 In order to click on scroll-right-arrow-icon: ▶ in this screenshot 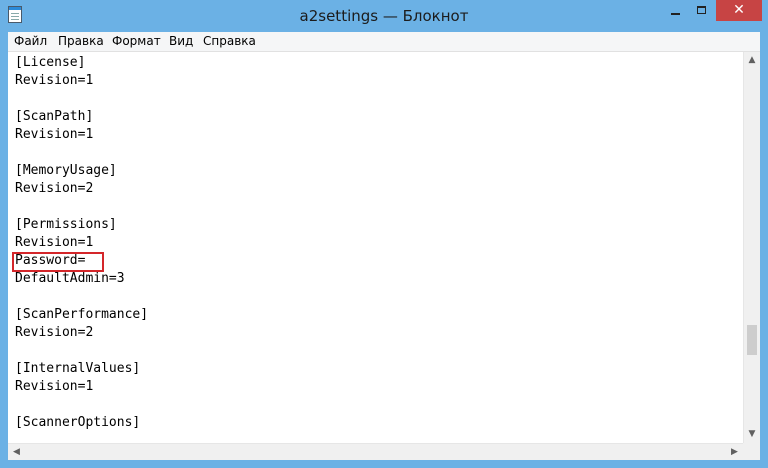, I will do `click(734, 452)`.